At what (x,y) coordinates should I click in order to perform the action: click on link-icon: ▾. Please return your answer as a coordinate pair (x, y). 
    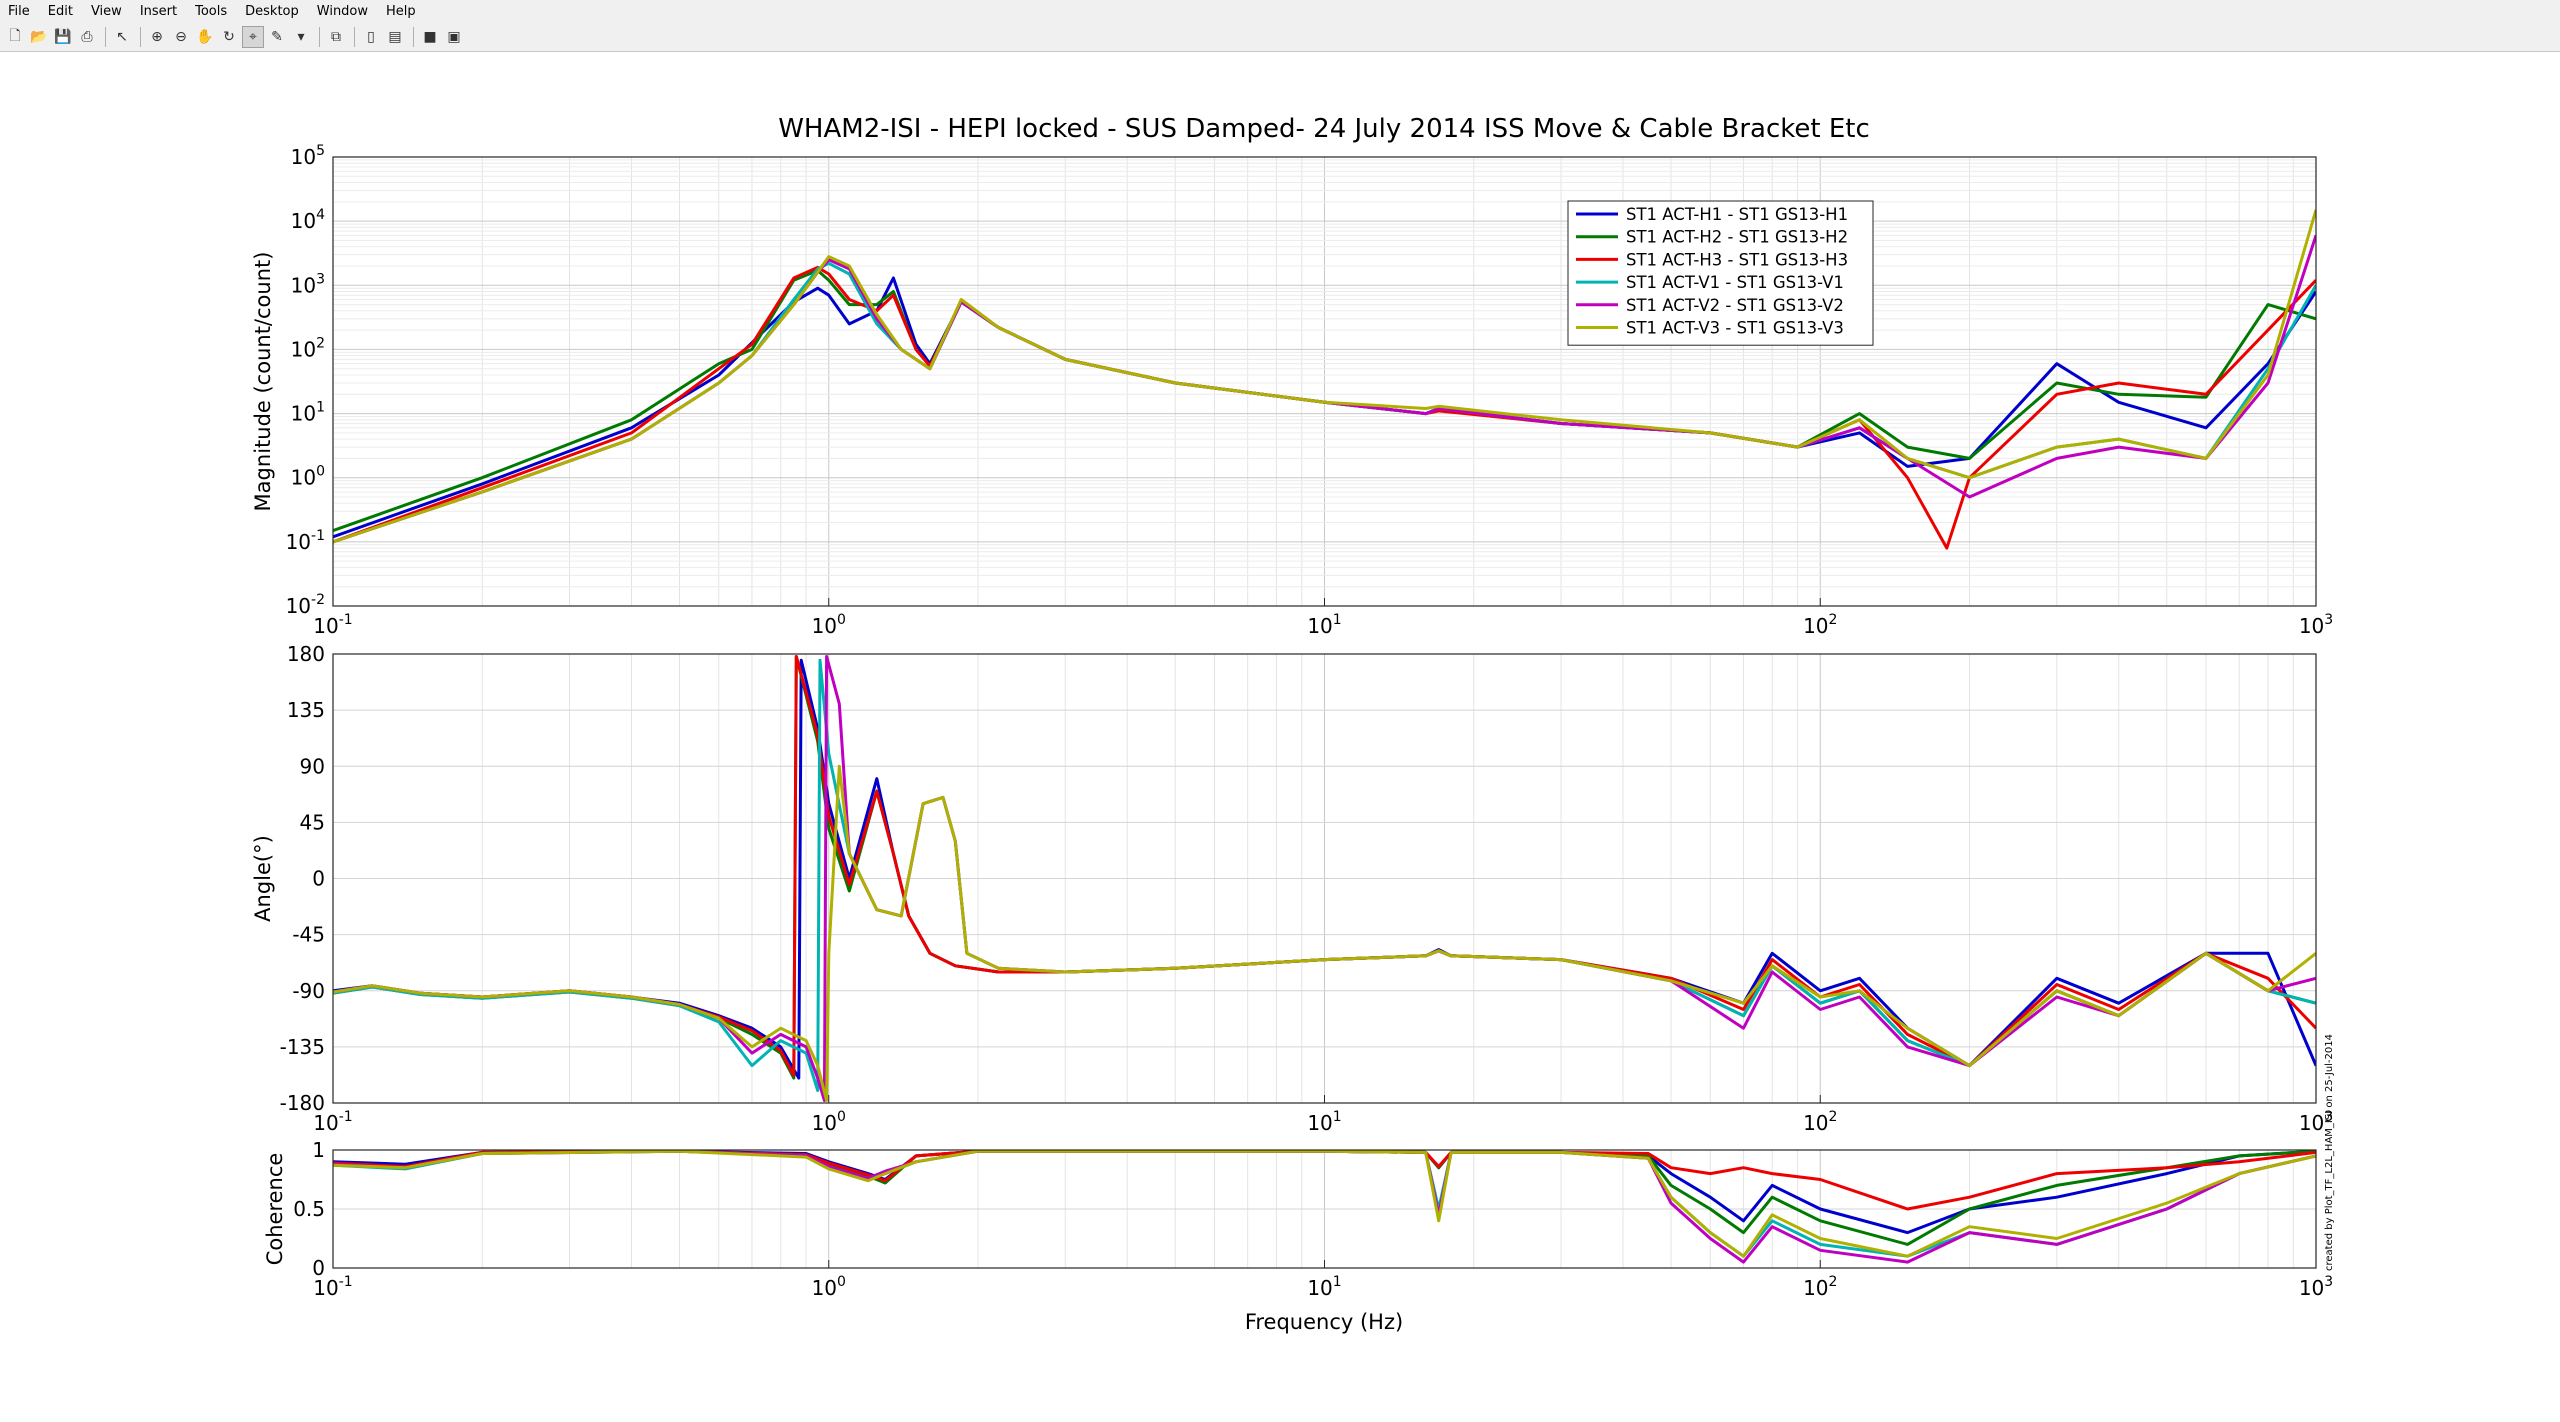
    Looking at the image, I should click on (301, 37).